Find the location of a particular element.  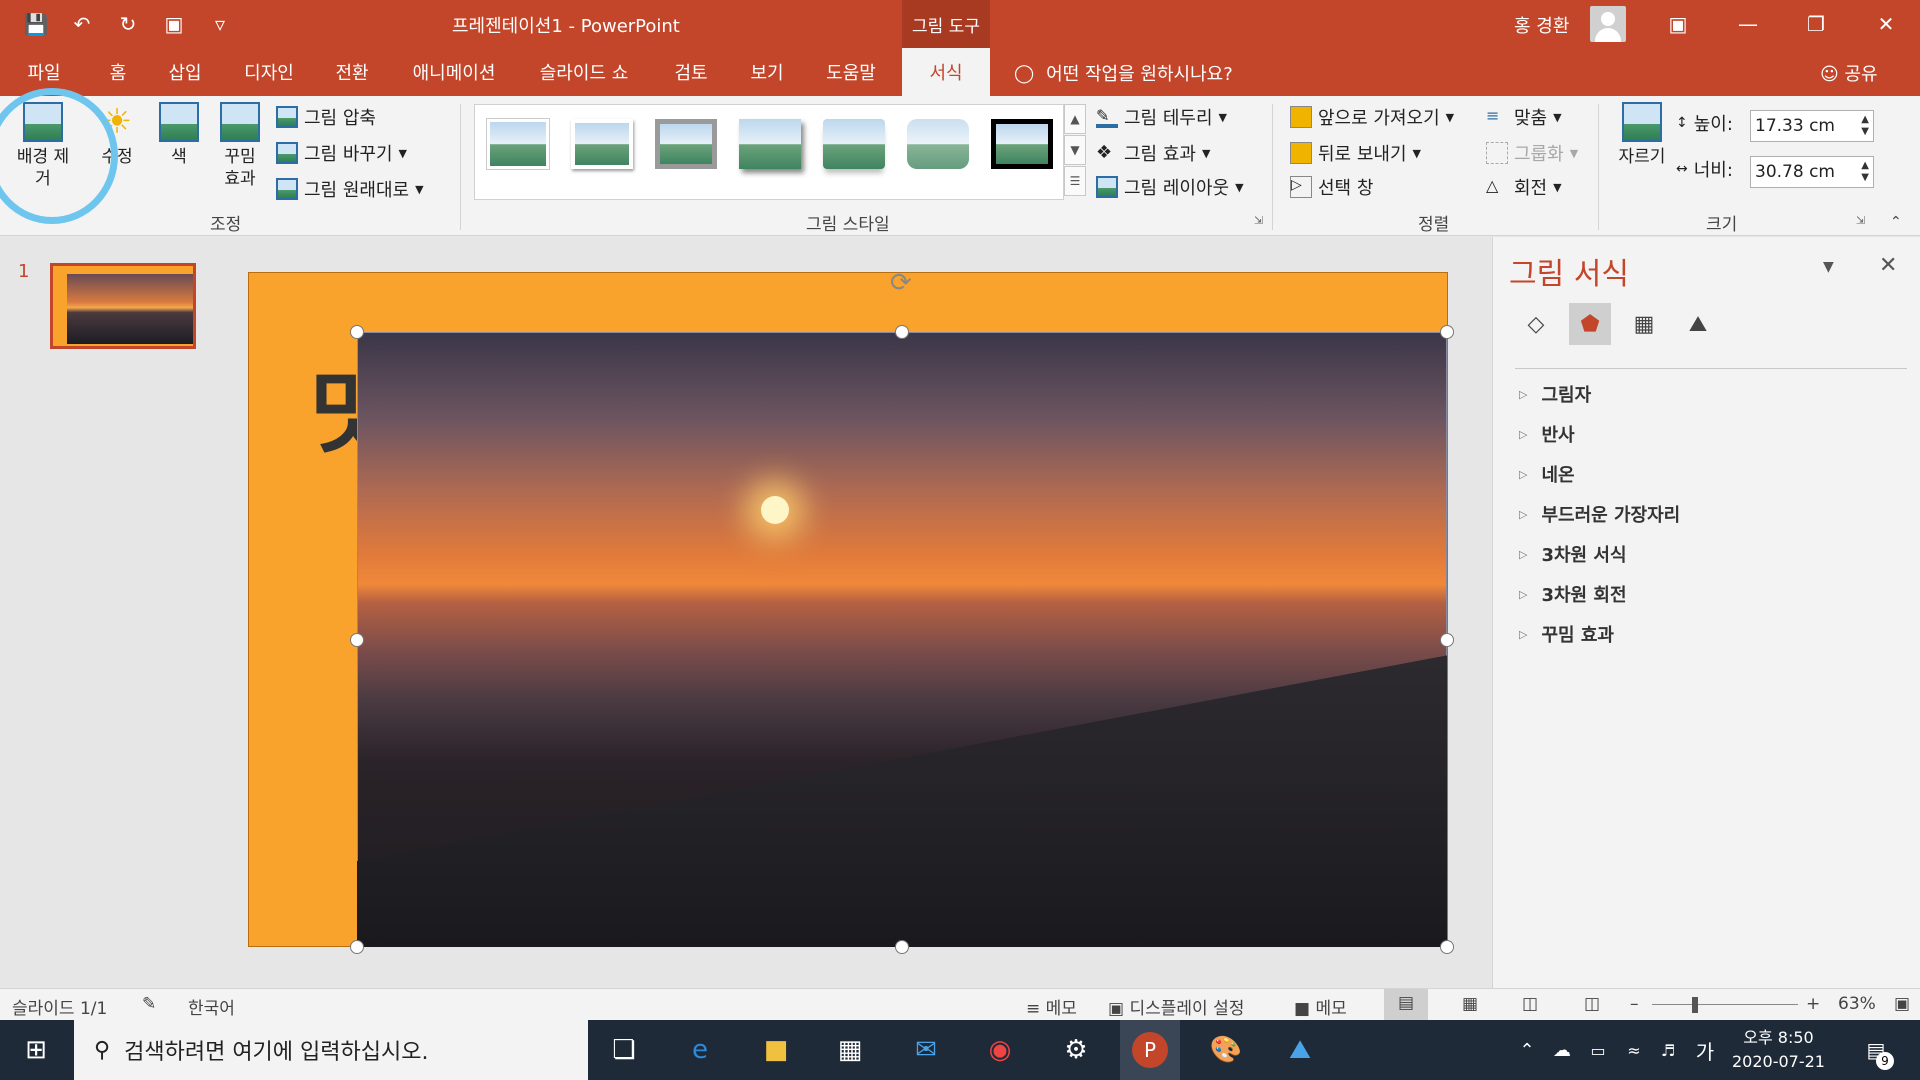

comments-button: ■ 메모 is located at coordinates (1320, 1006).